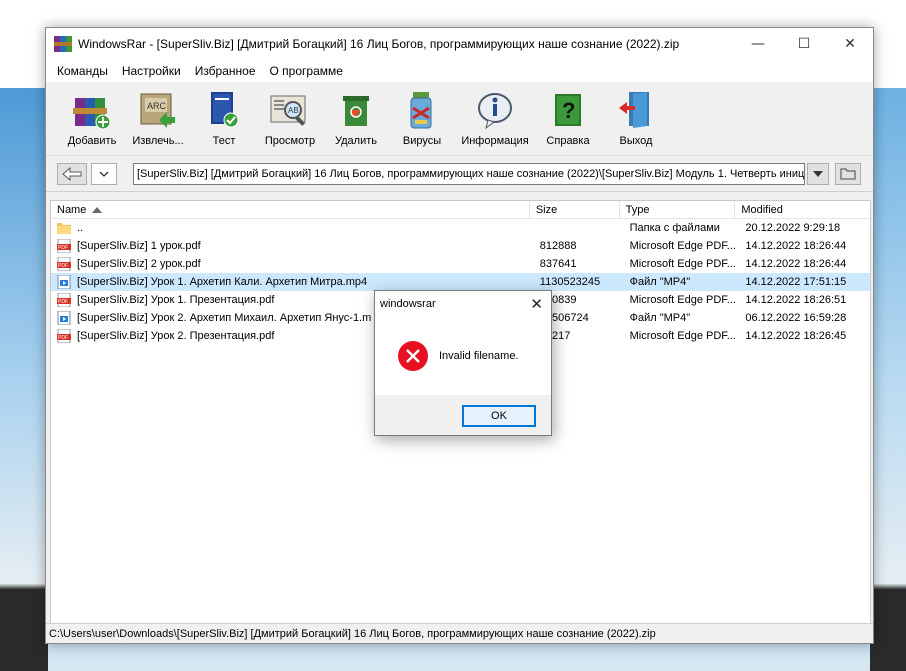 Image resolution: width=906 pixels, height=671 pixels. Describe the element at coordinates (495, 118) in the screenshot. I see `info-button: Информация` at that location.